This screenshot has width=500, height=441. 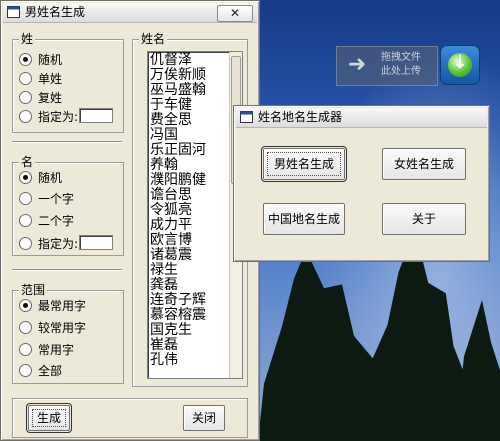 I want to click on drop-zone-line: 拖拽文件, so click(x=401, y=57).